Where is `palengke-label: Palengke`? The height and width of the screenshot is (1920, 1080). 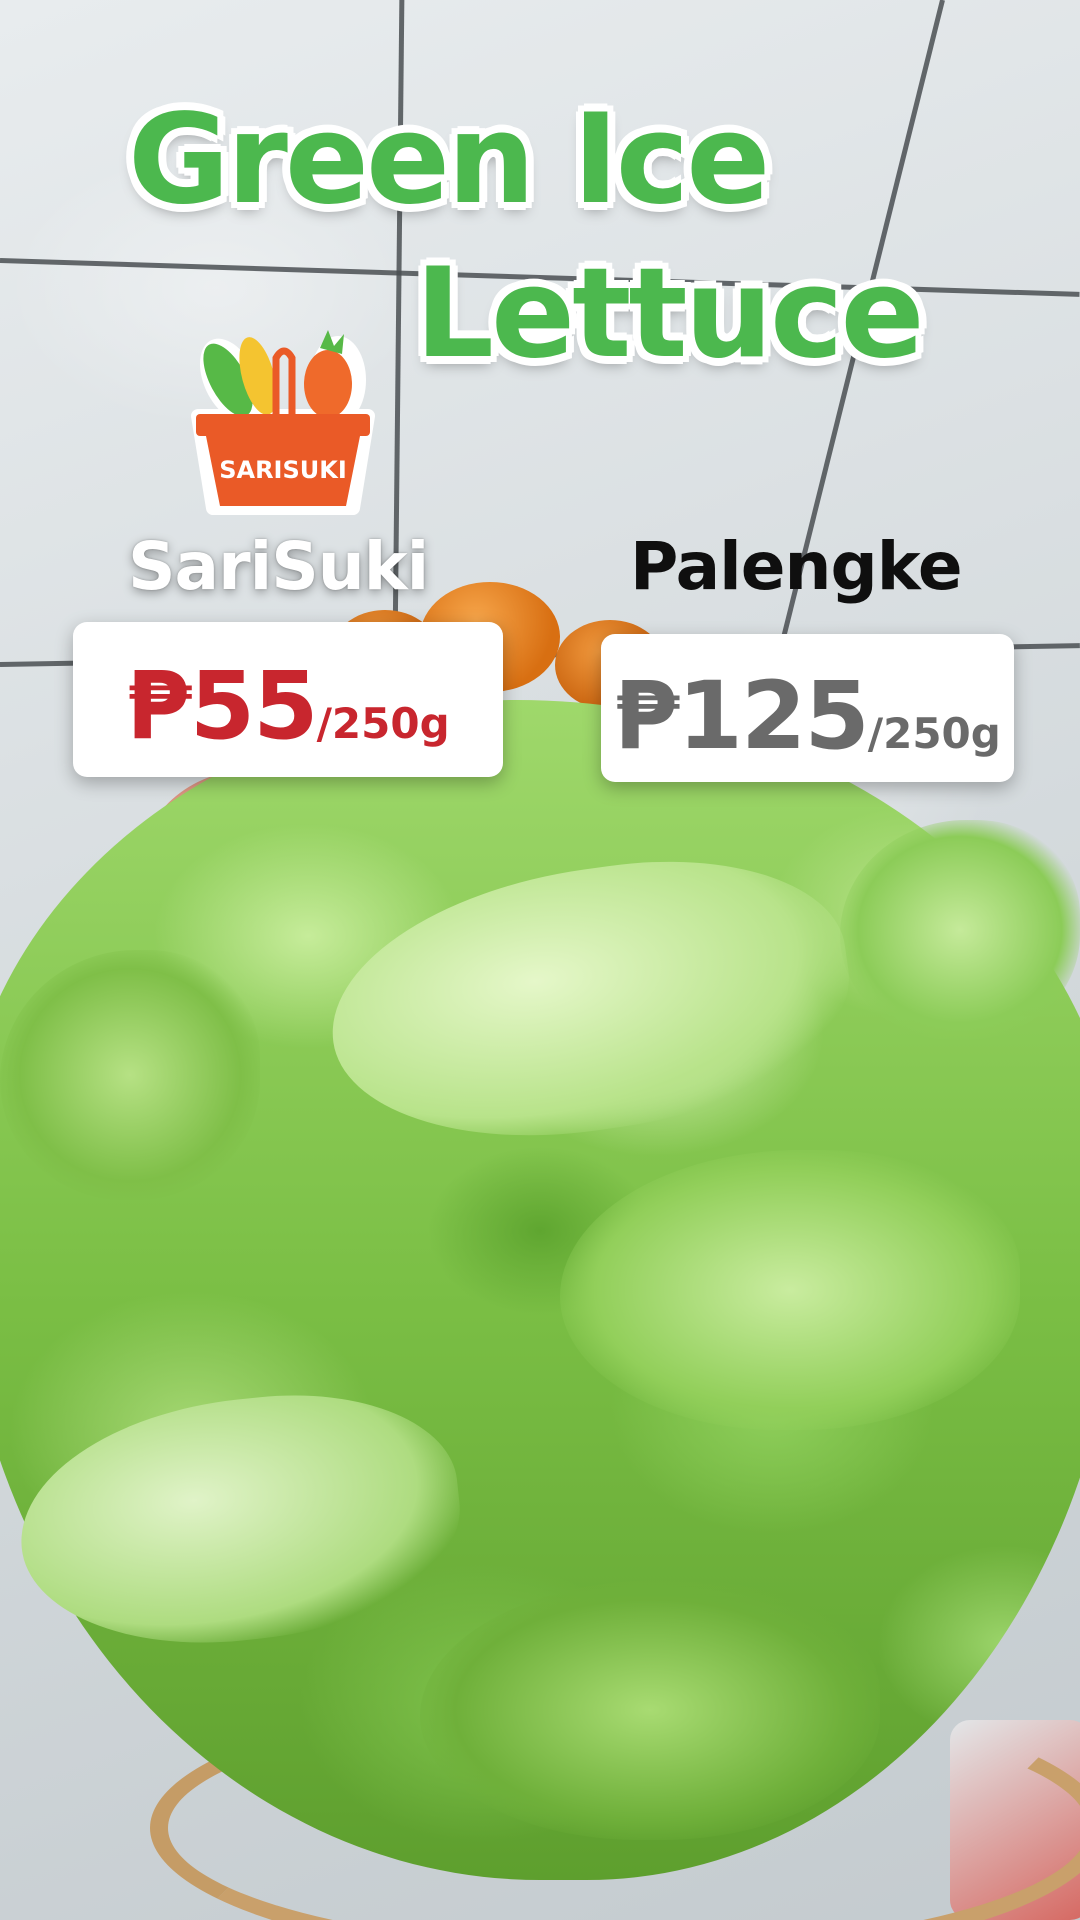 palengke-label: Palengke is located at coordinates (796, 566).